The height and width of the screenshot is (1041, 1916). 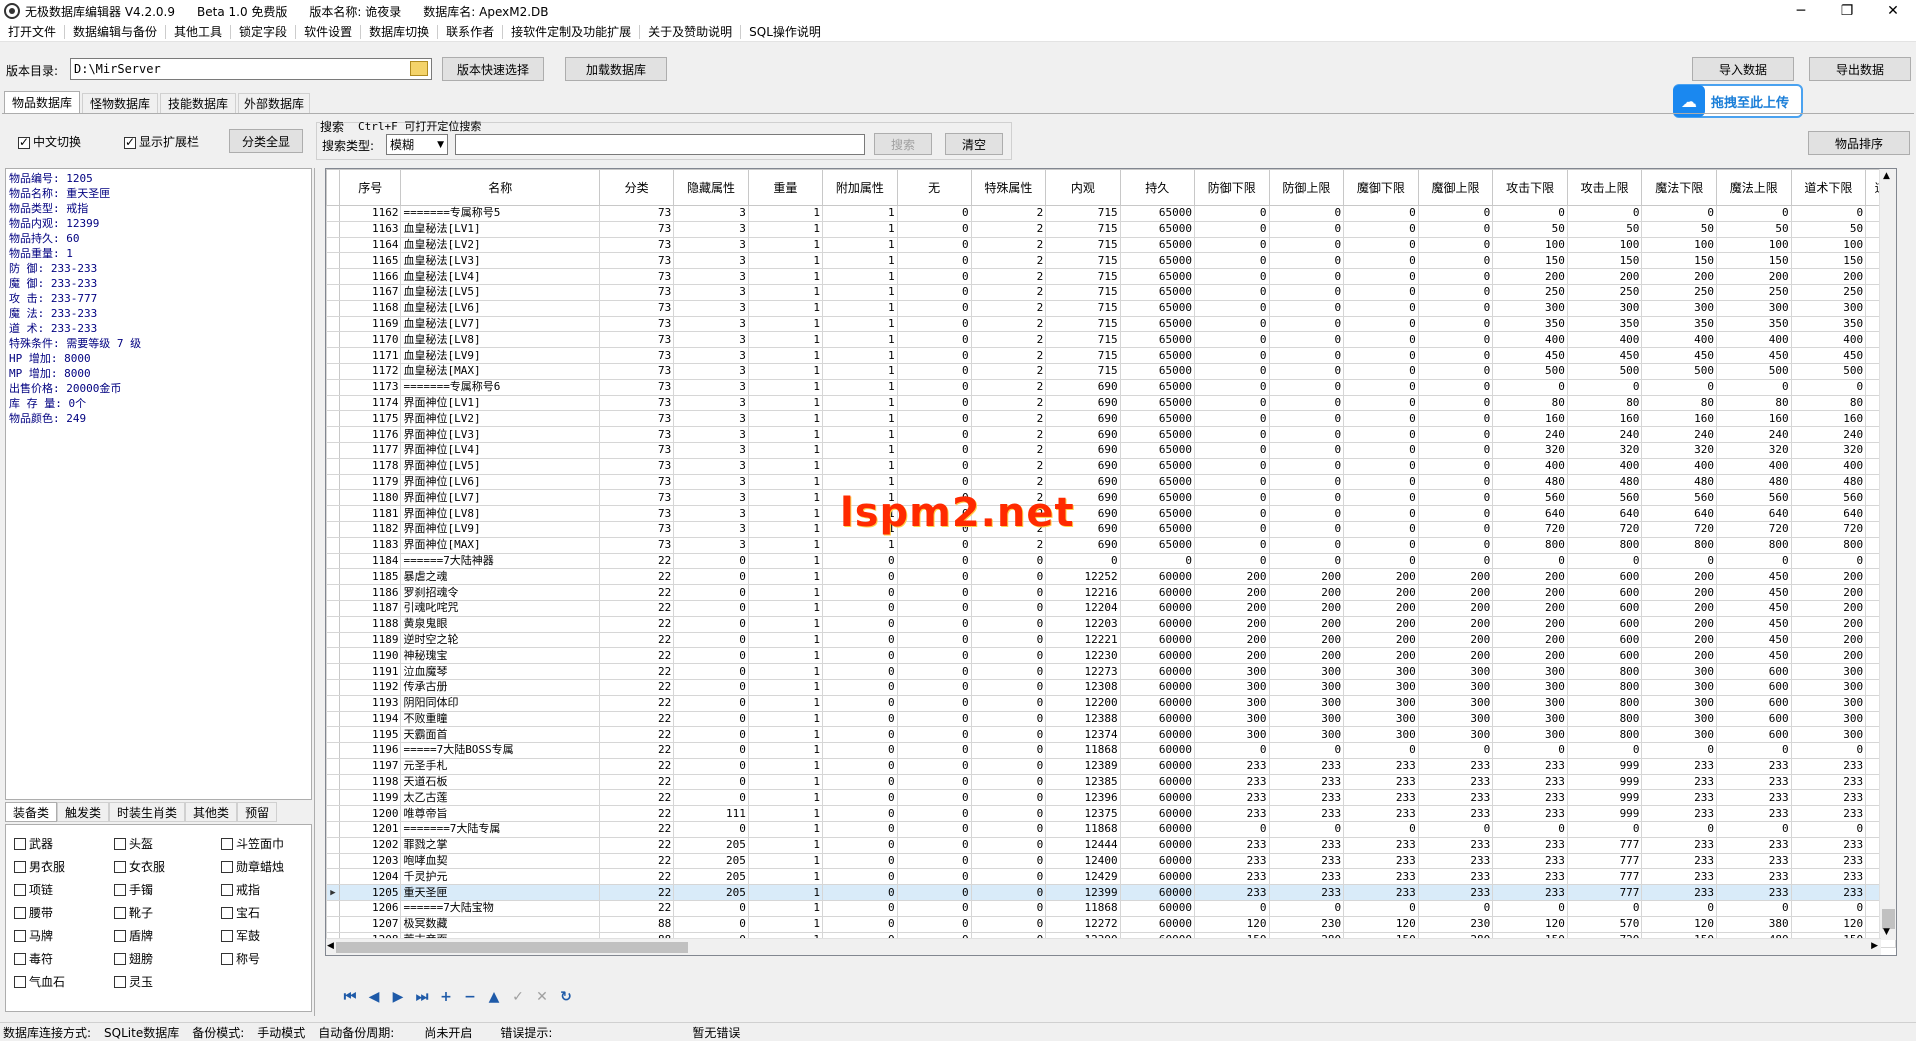 What do you see at coordinates (1604, 924) in the screenshot?
I see `table-cell: 570` at bounding box center [1604, 924].